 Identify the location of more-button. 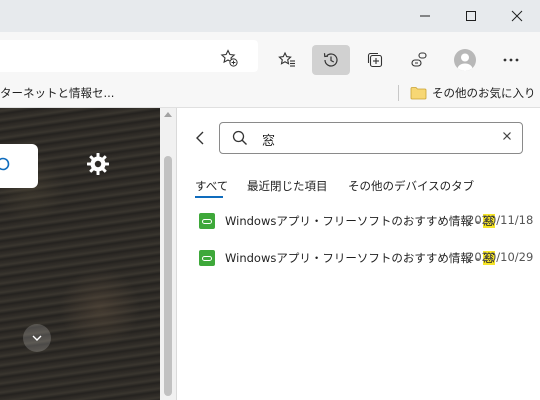
(511, 60).